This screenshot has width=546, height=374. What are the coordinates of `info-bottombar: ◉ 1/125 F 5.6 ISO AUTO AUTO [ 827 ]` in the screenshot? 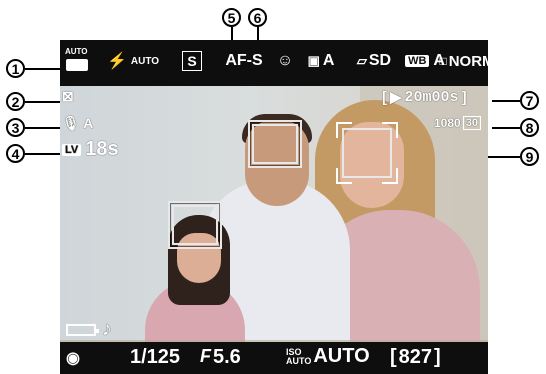 It's located at (274, 358).